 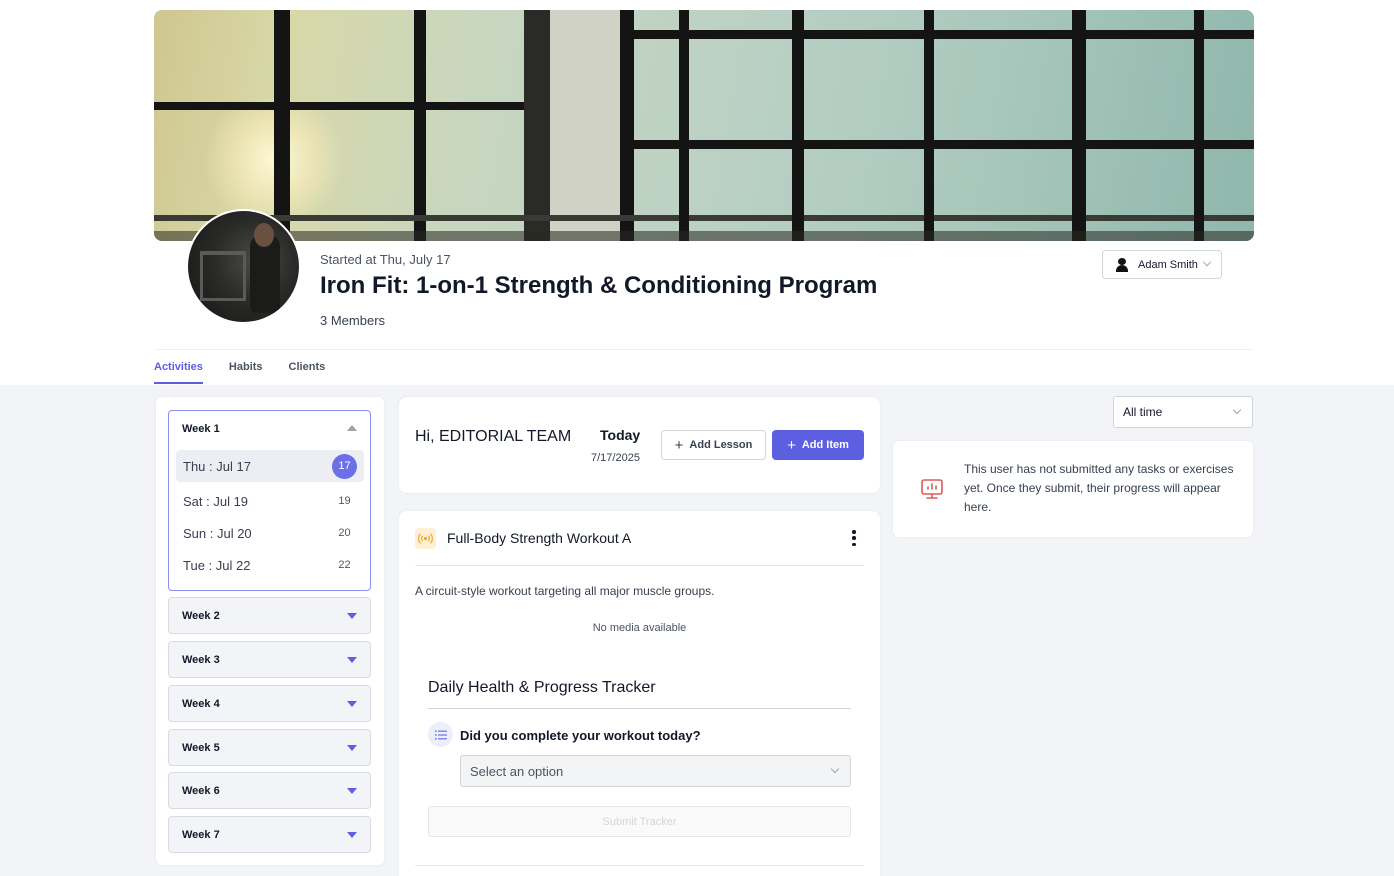 I want to click on user-menu-button: Adam Smith, so click(x=1162, y=264).